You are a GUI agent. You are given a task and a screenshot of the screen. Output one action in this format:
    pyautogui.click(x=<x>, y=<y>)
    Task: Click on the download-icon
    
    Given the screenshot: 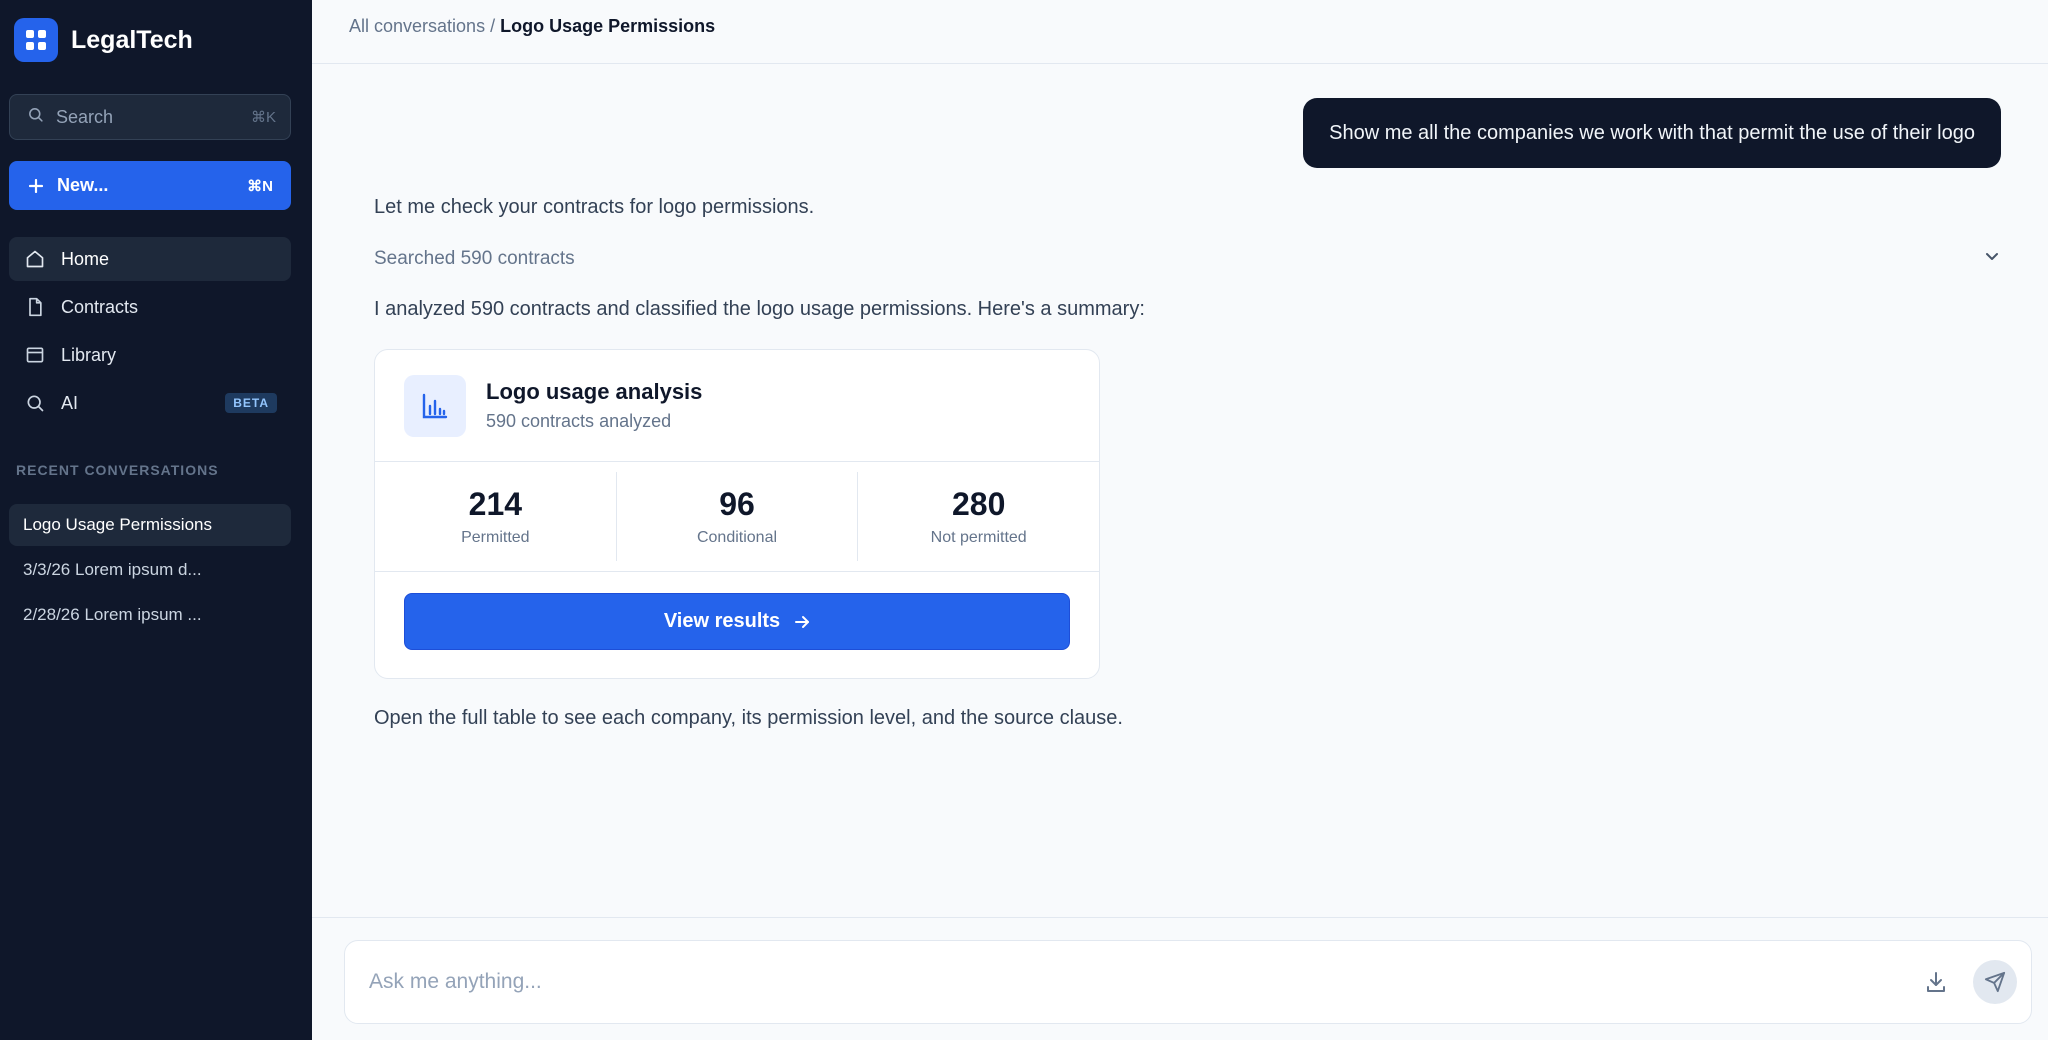 What is the action you would take?
    pyautogui.click(x=1936, y=982)
    